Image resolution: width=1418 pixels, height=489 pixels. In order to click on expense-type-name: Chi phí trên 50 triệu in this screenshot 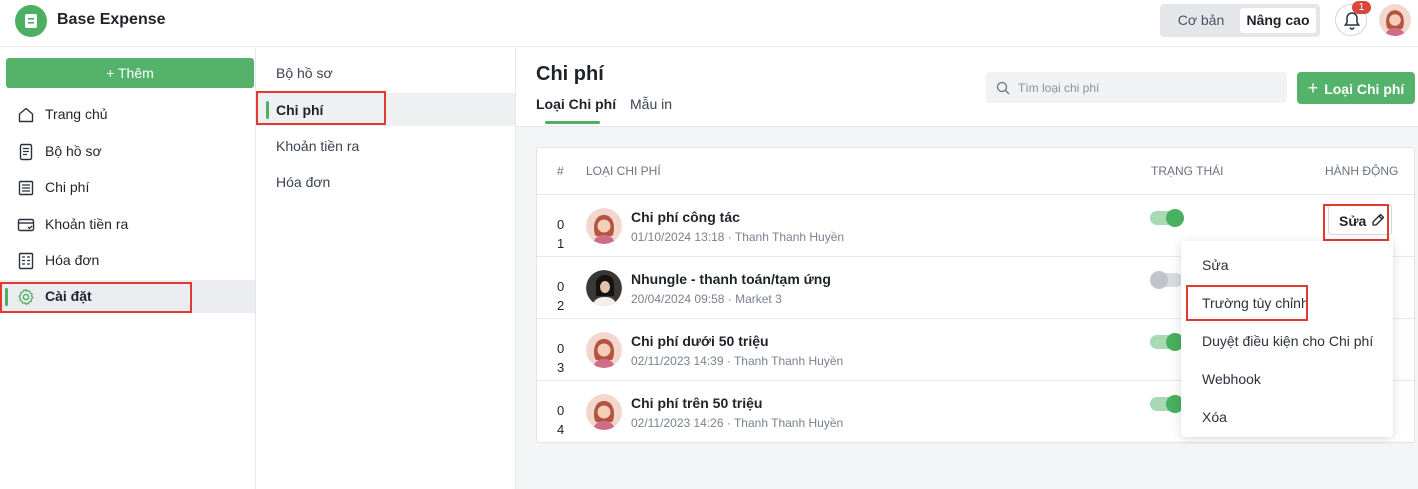, I will do `click(696, 403)`.